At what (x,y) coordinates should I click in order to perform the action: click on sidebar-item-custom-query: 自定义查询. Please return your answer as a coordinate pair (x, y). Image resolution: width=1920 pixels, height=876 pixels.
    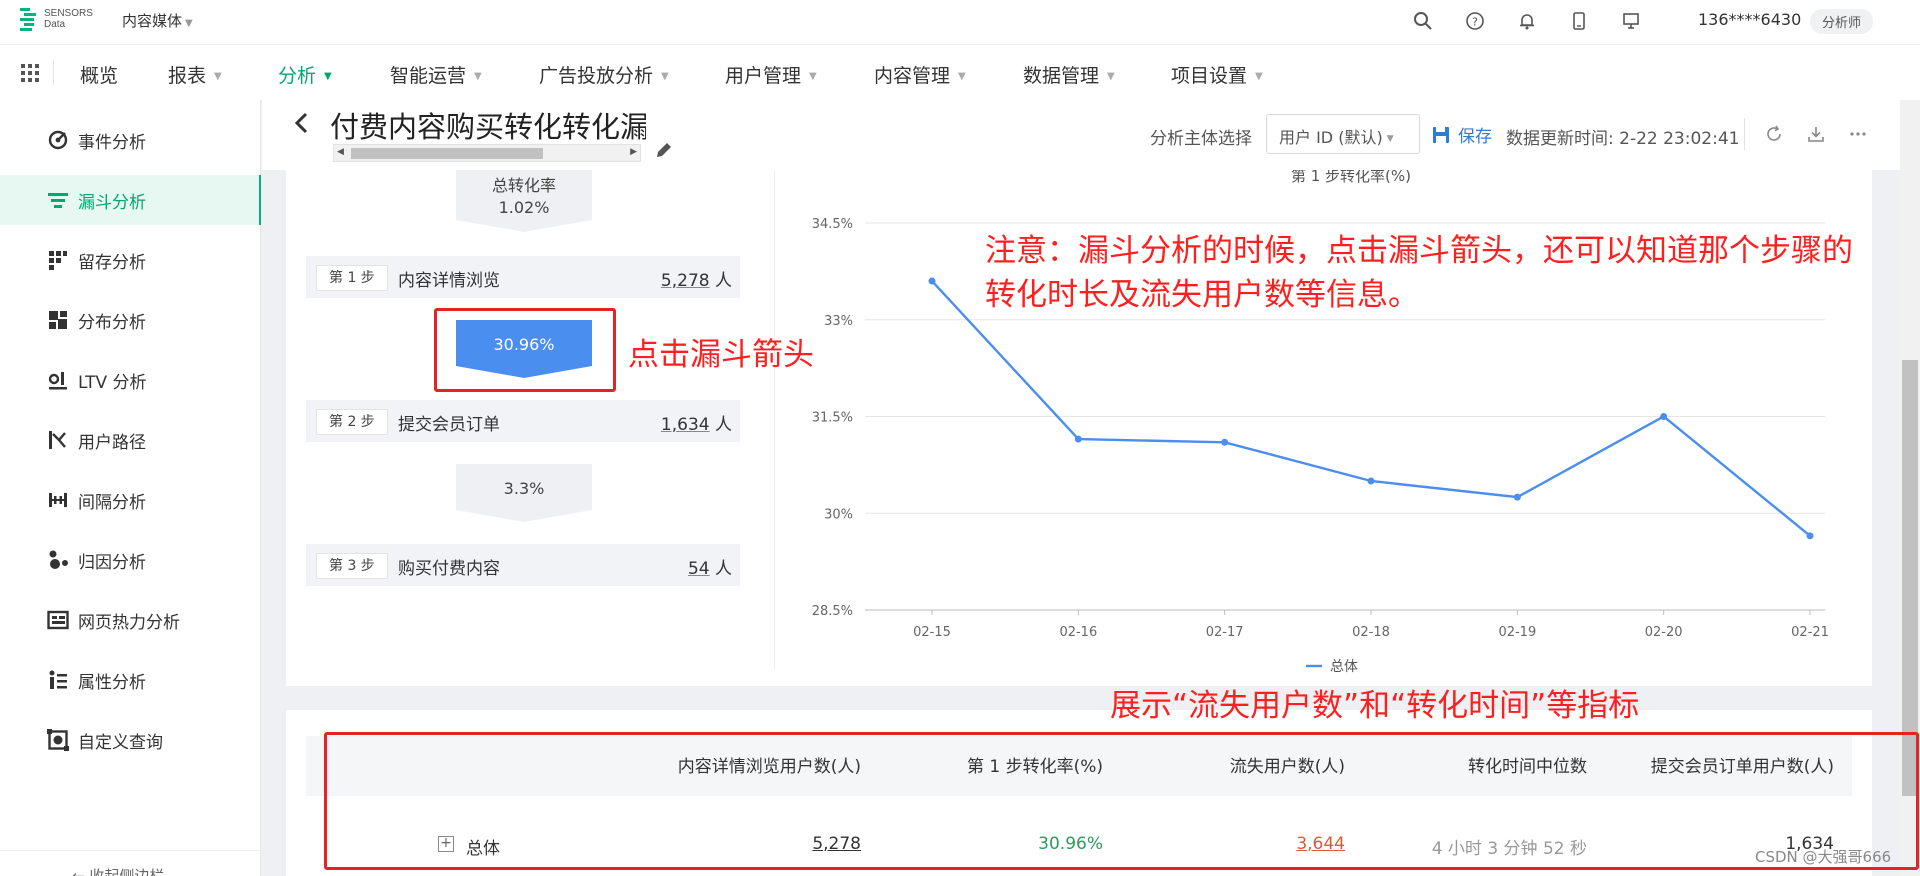
    Looking at the image, I should click on (130, 740).